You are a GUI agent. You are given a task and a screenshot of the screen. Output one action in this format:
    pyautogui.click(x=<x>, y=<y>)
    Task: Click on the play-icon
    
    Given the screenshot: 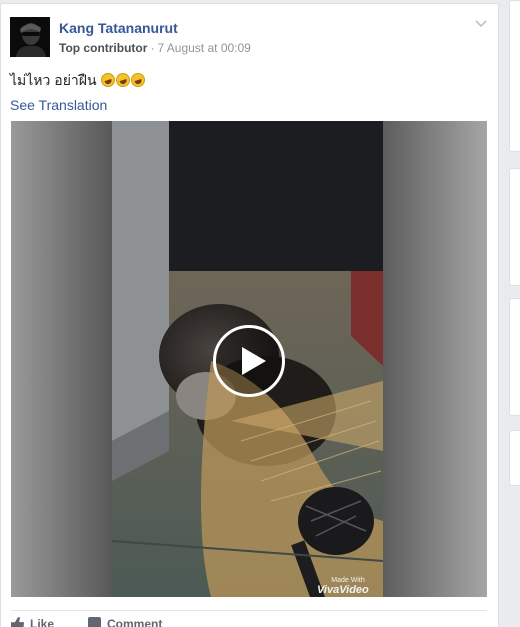 What is the action you would take?
    pyautogui.click(x=249, y=361)
    